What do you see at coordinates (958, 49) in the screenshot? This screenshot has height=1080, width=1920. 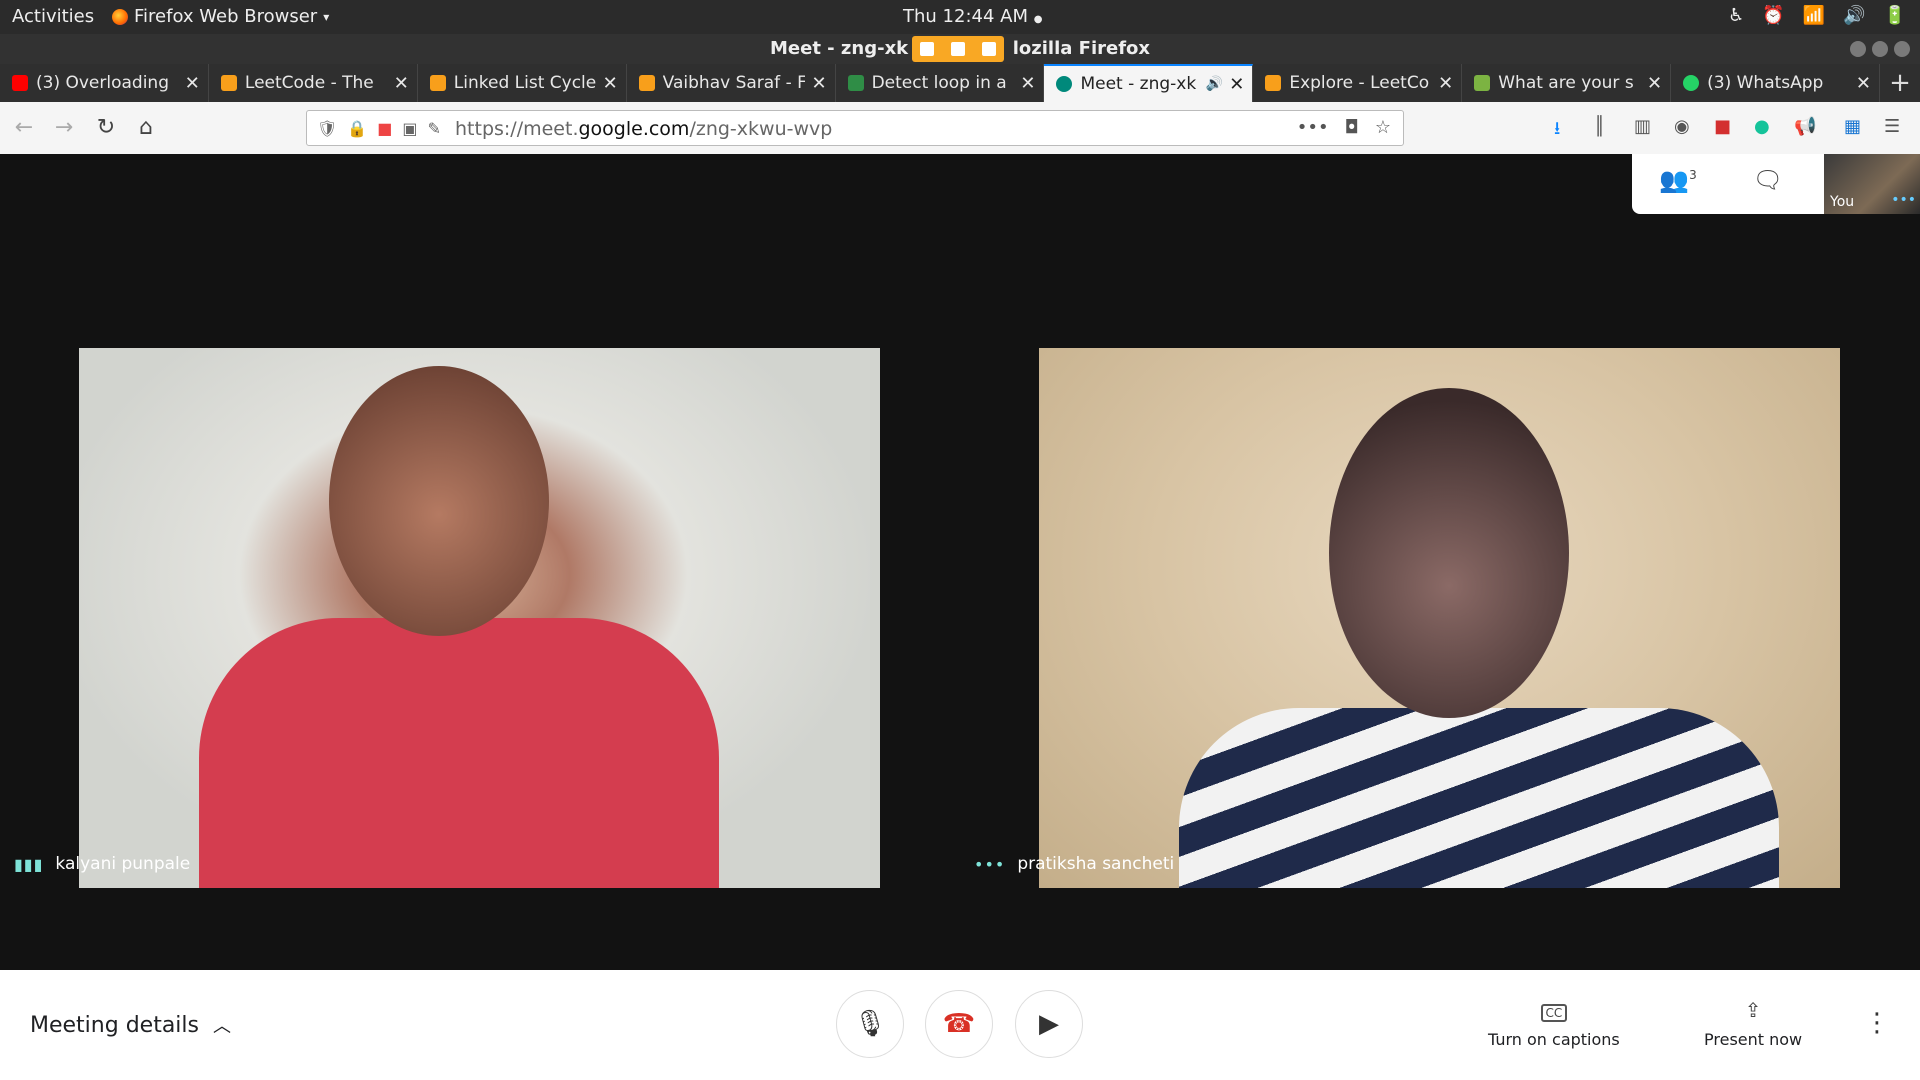 I see `sharing-indicator` at bounding box center [958, 49].